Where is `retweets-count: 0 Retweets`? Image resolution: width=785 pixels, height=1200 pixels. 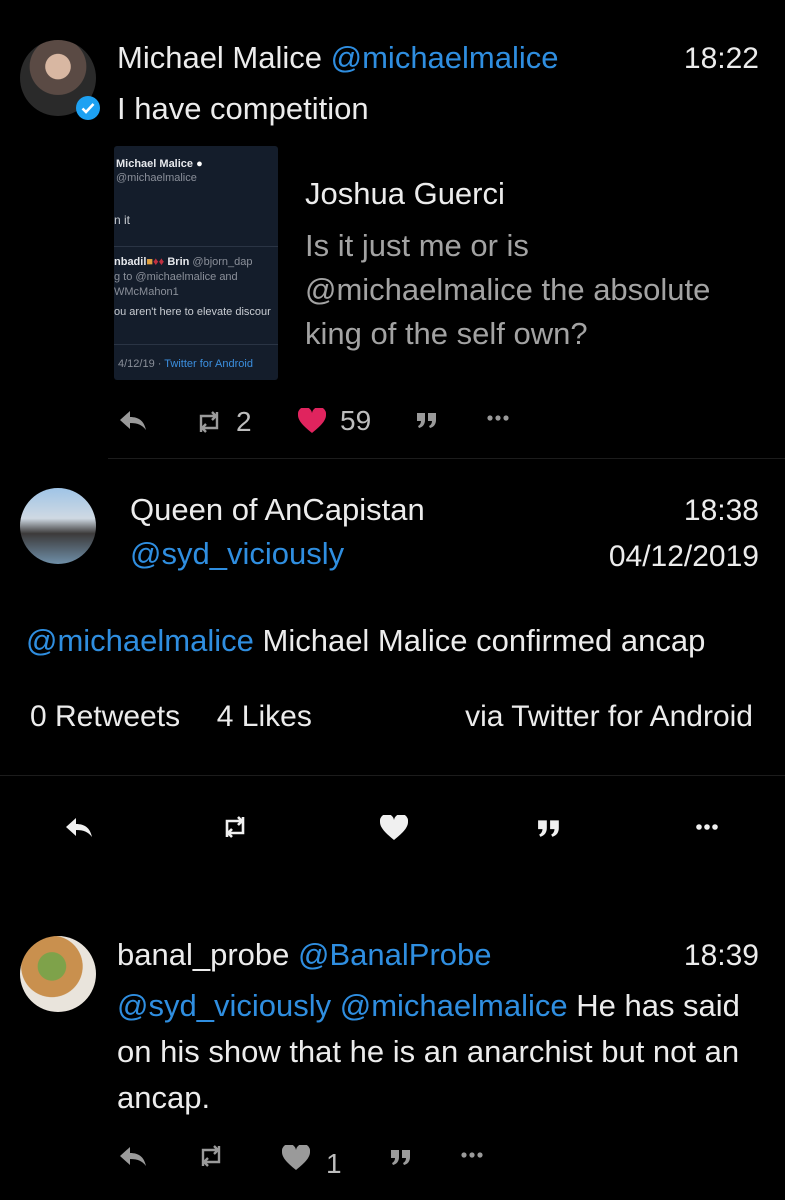
retweets-count: 0 Retweets is located at coordinates (105, 716).